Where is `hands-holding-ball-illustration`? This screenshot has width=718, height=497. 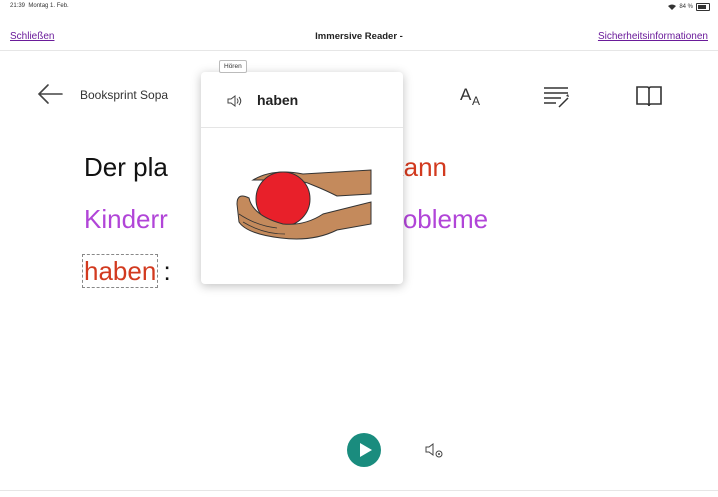
hands-holding-ball-illustration is located at coordinates (304, 204).